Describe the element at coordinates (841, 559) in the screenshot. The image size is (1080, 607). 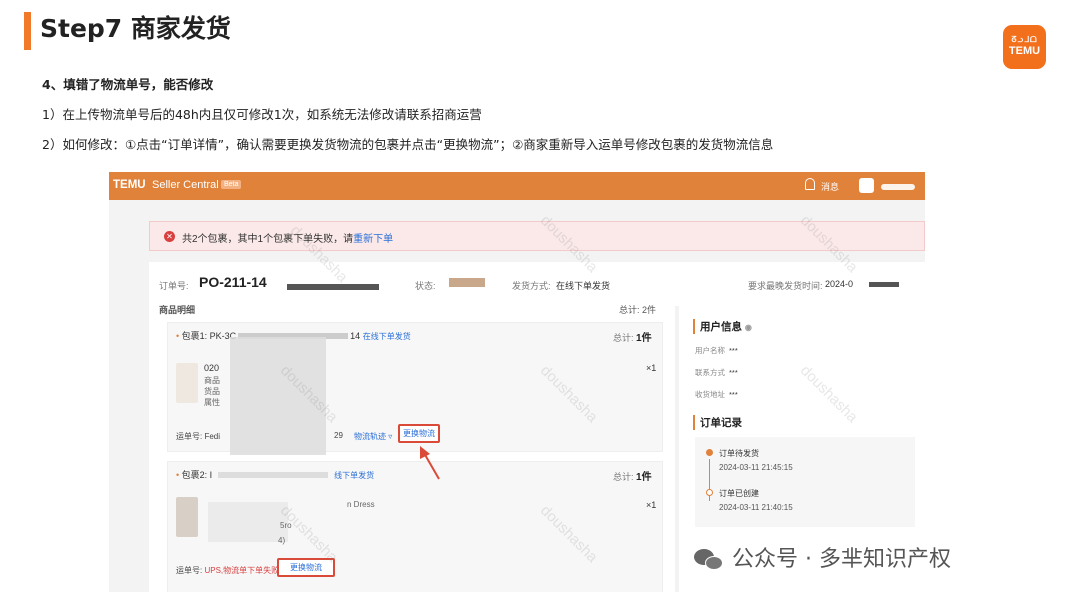
I see `footer-text: 公众号 · 多芈知识产权` at that location.